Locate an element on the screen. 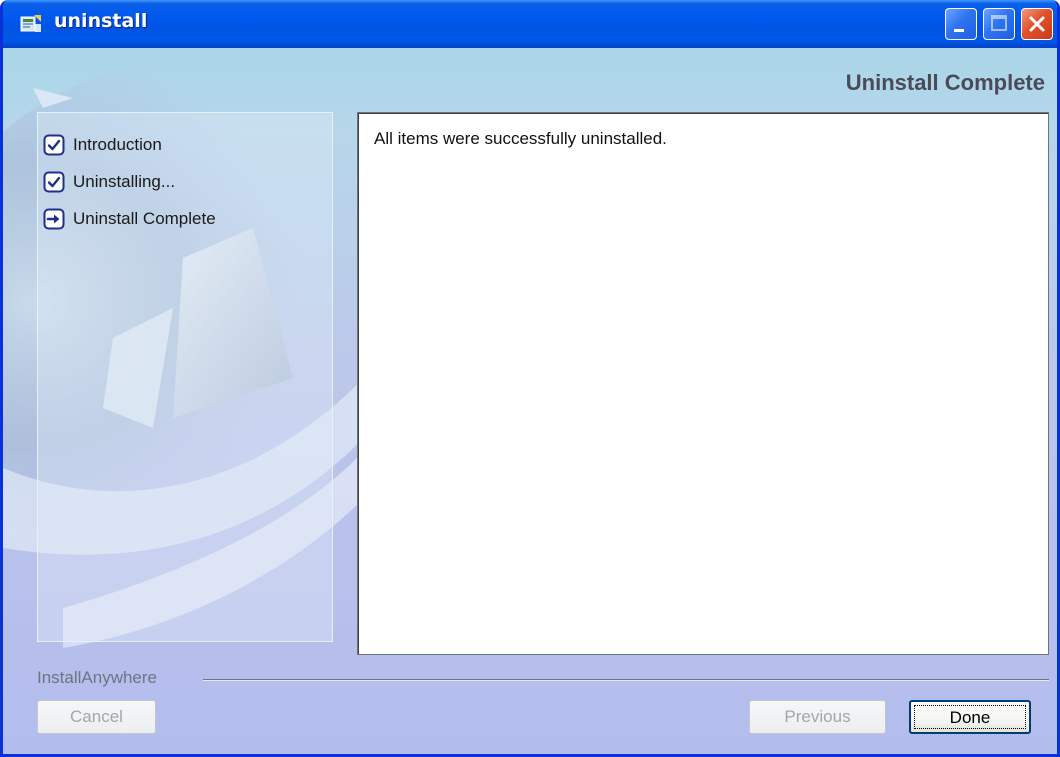 This screenshot has width=1060, height=757. previous-button: Previous is located at coordinates (817, 717).